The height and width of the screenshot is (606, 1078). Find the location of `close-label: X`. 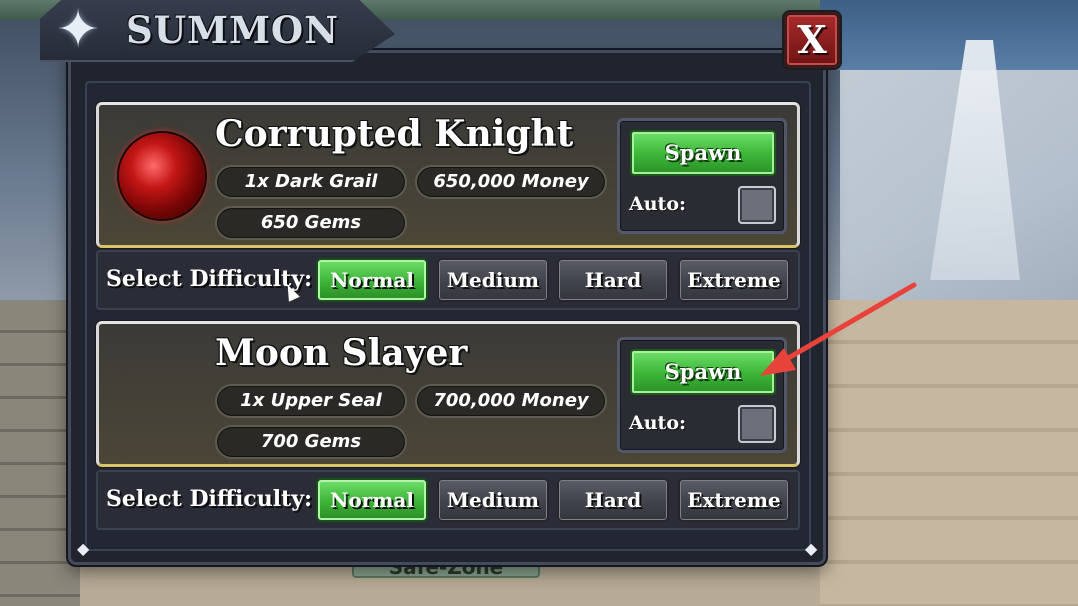

close-label: X is located at coordinates (812, 39).